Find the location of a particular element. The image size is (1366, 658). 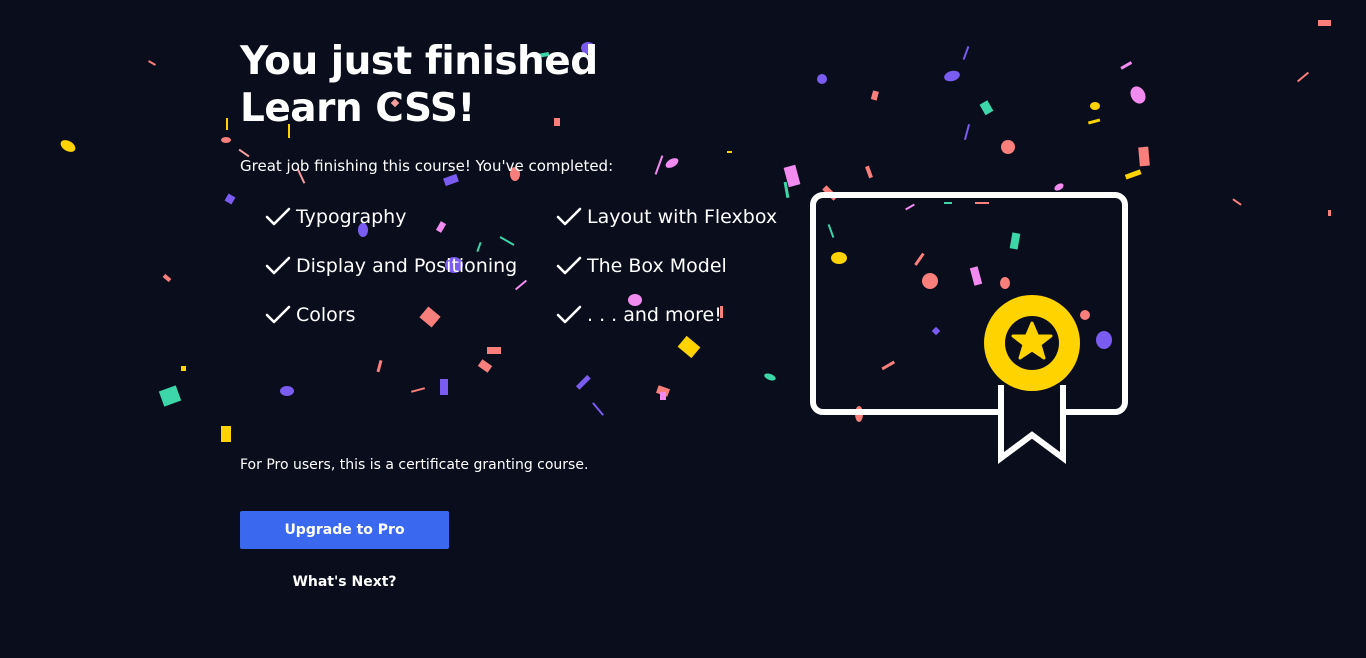

title-line-2: Learn CSS! is located at coordinates (357, 108).